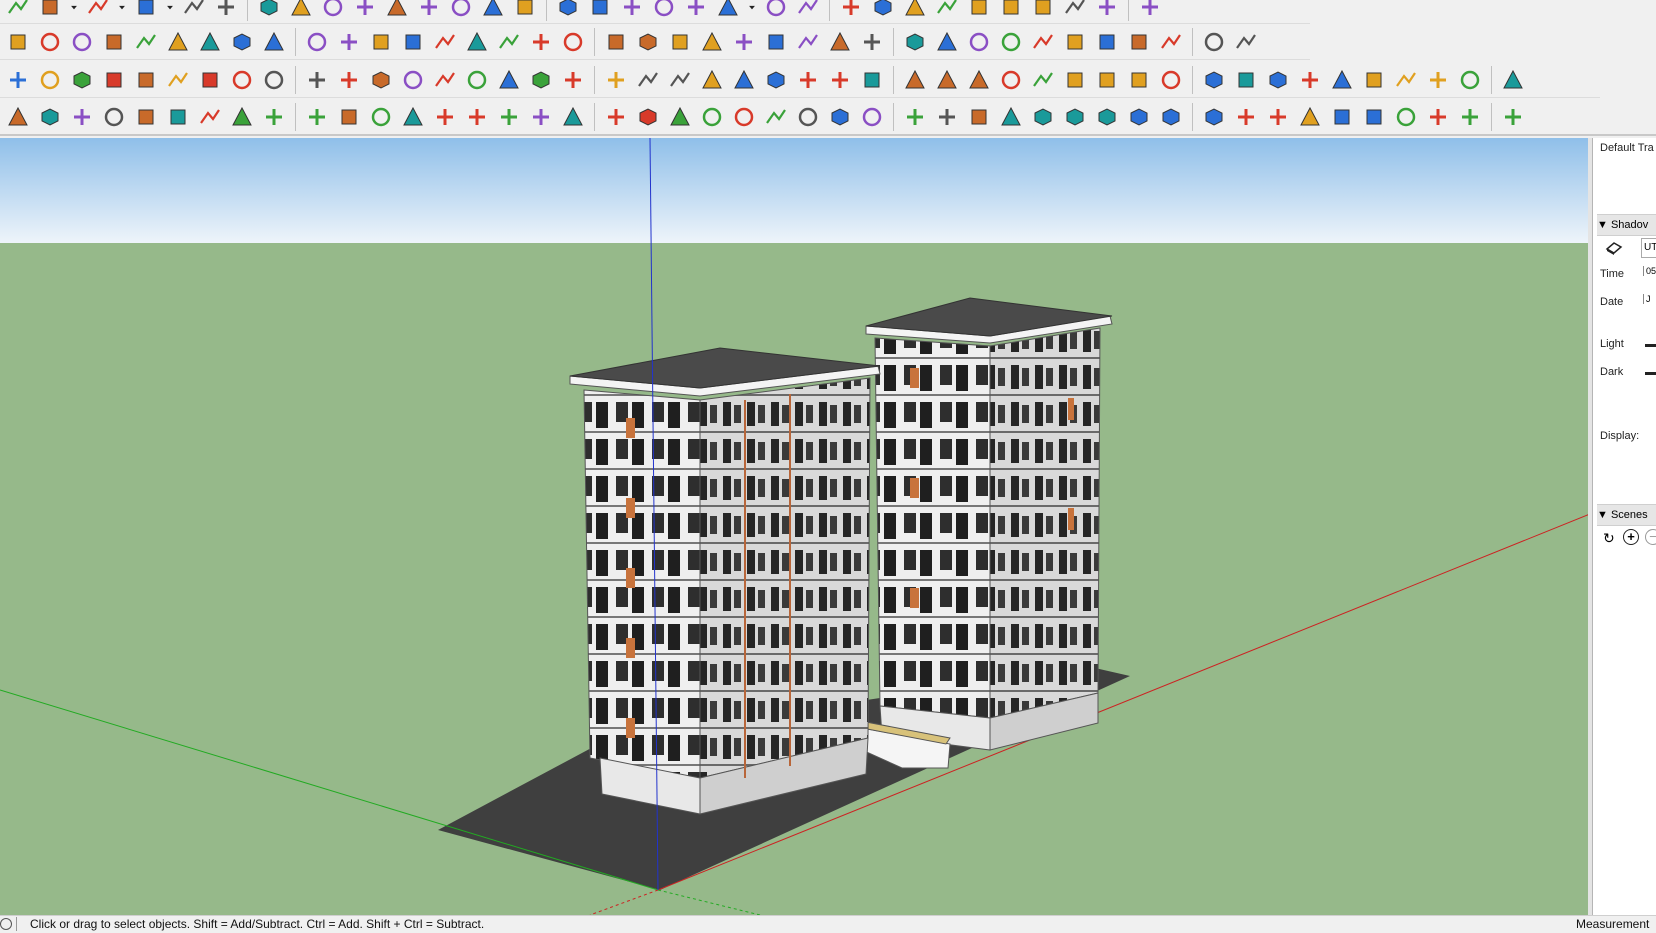 The width and height of the screenshot is (1656, 933). I want to click on cube-explode-icon, so click(872, 80).